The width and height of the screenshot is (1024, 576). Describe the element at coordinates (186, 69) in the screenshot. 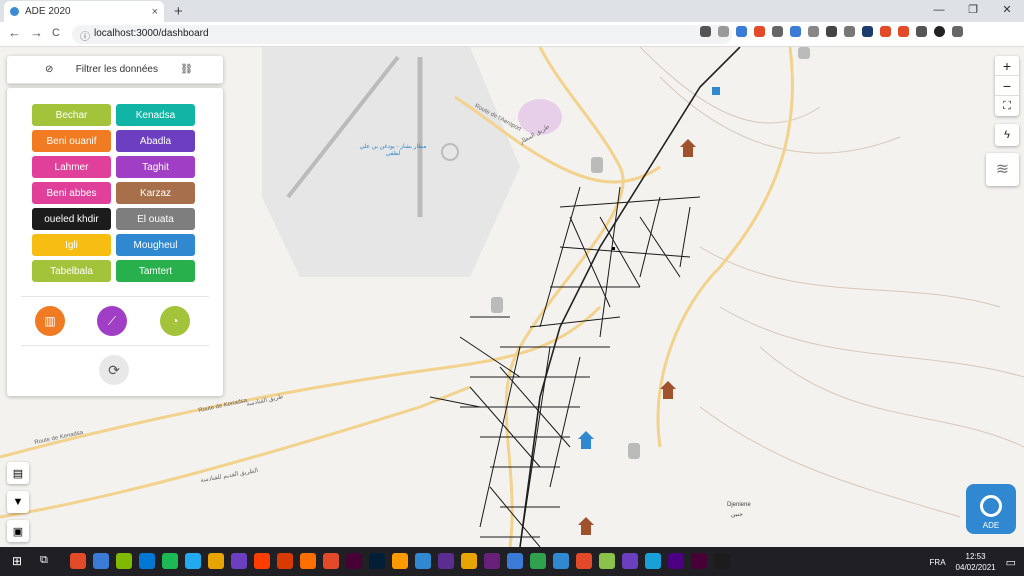

I see `sitemap-icon: ⛓` at that location.